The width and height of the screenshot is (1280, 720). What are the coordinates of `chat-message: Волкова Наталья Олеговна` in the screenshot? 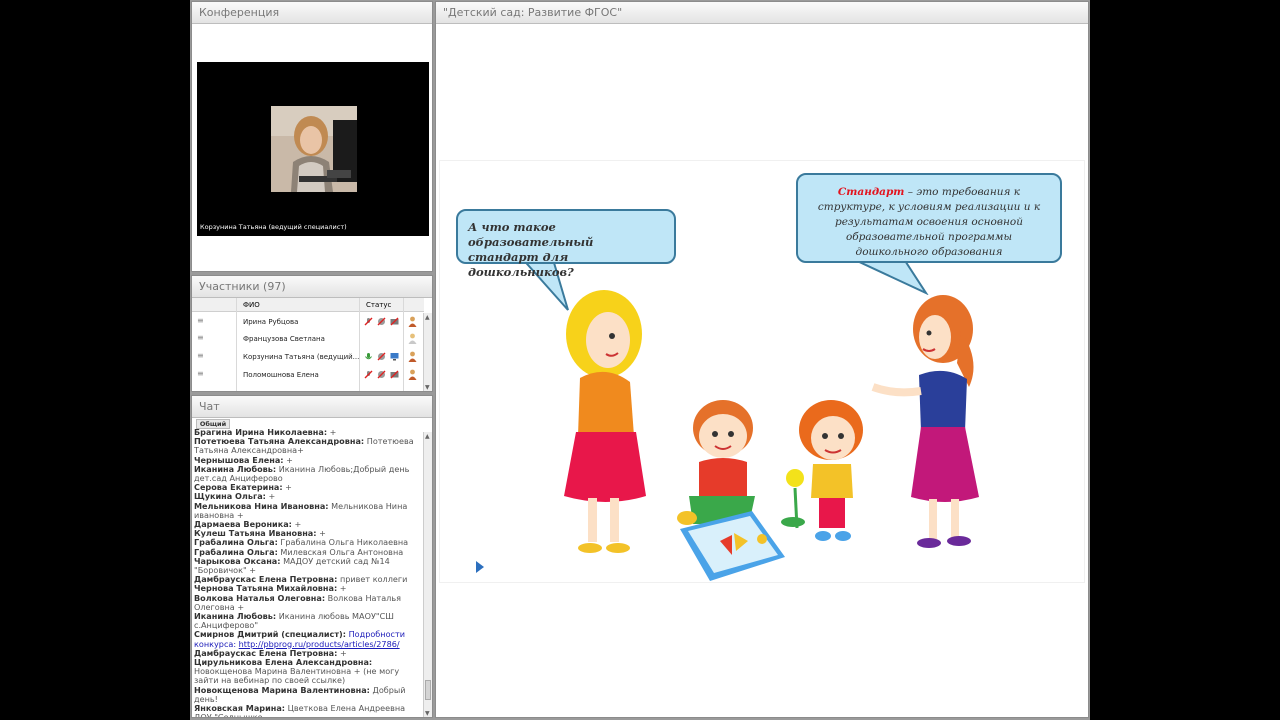 It's located at (308, 602).